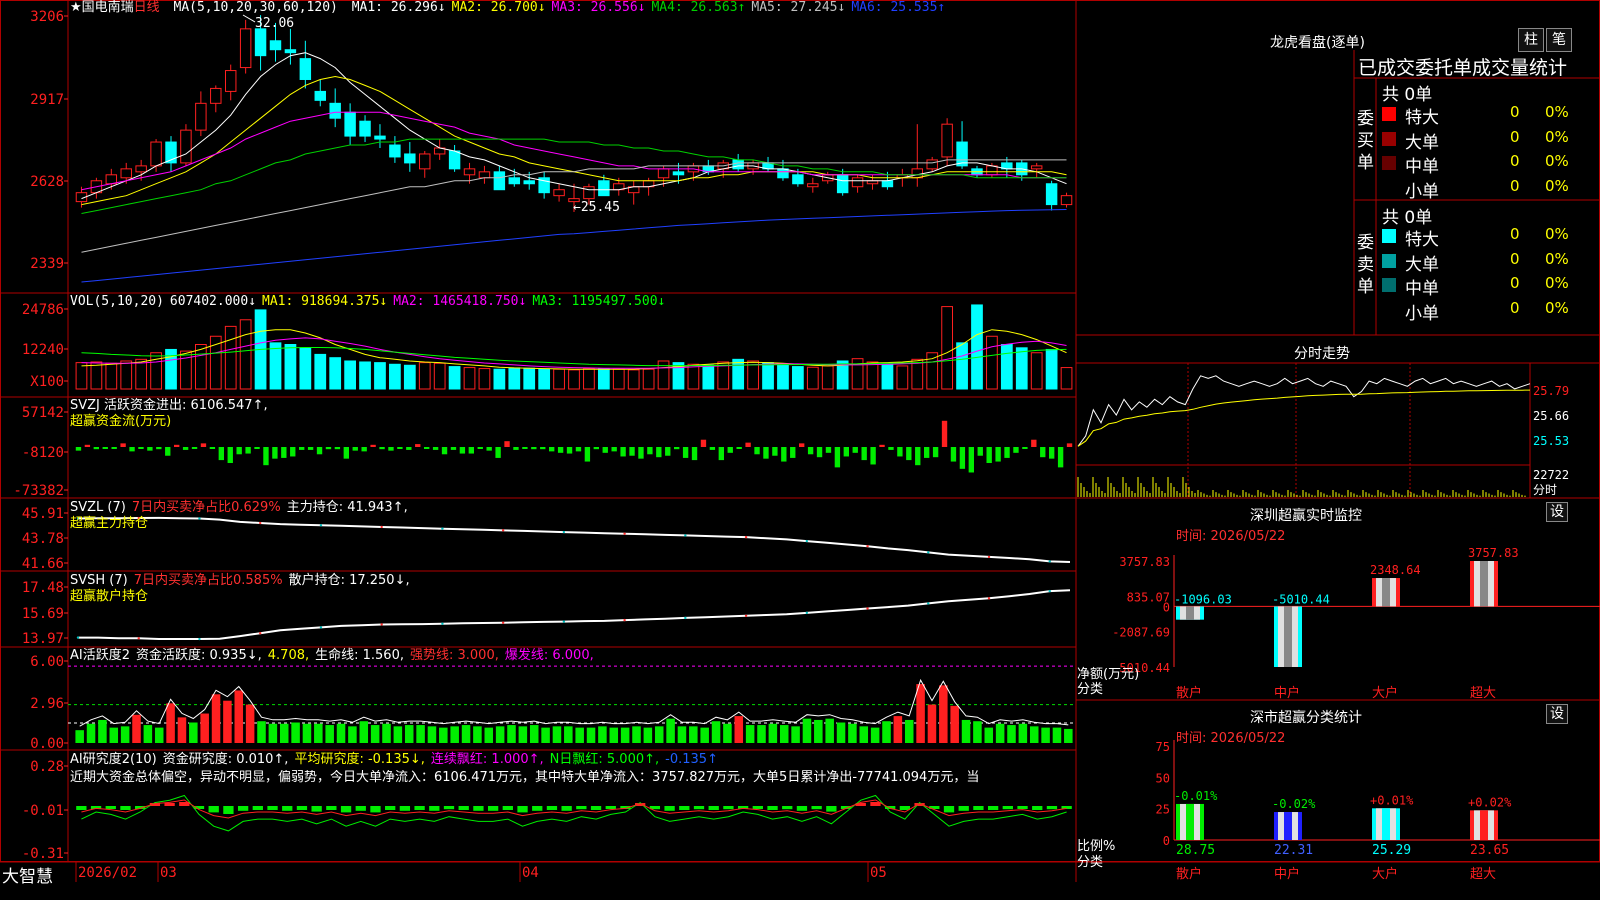 This screenshot has height=900, width=1600. I want to click on legend-swatch, so click(1389, 236).